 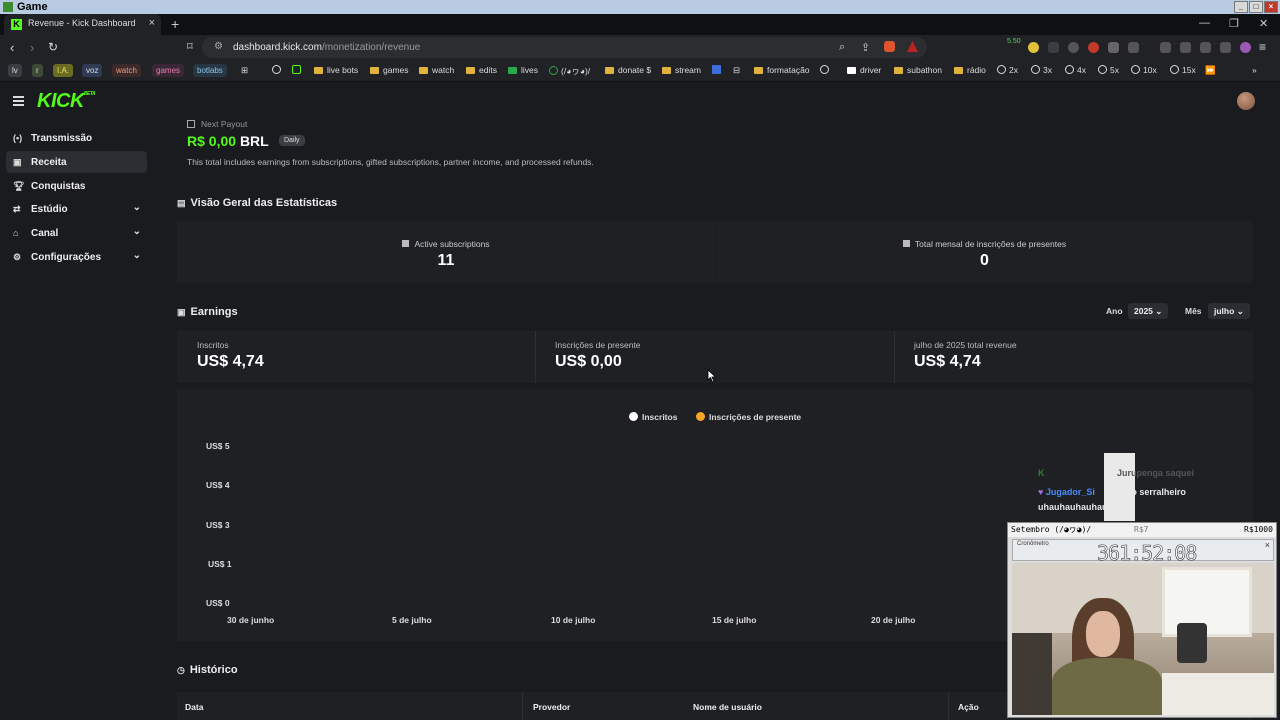 What do you see at coordinates (298, 70) in the screenshot?
I see `bookmark-app-icon` at bounding box center [298, 70].